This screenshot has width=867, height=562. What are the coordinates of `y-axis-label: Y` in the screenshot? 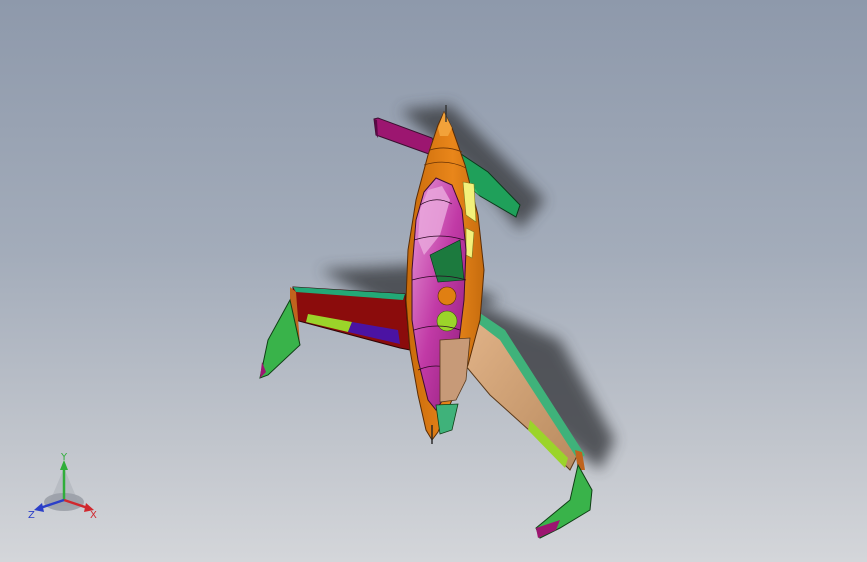 It's located at (64, 457).